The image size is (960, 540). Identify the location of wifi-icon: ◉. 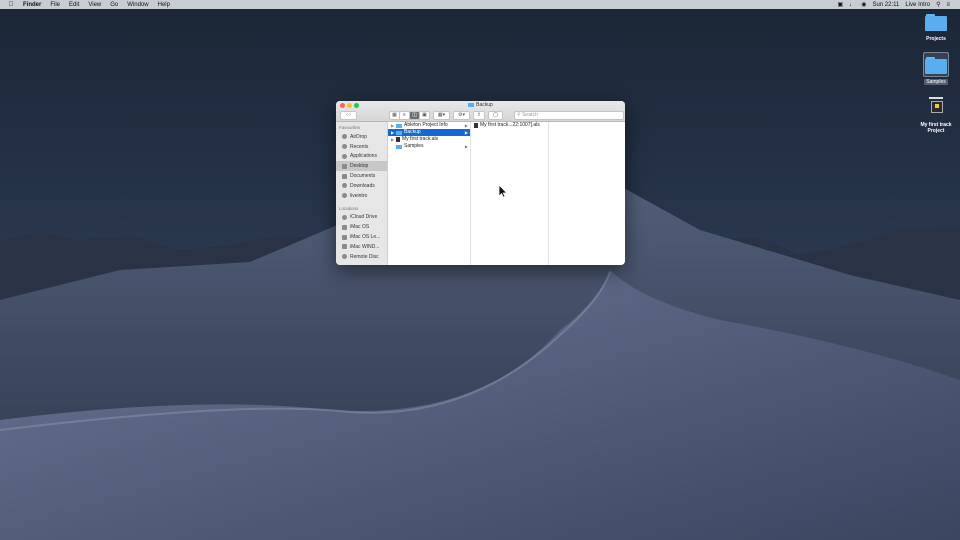
(863, 4).